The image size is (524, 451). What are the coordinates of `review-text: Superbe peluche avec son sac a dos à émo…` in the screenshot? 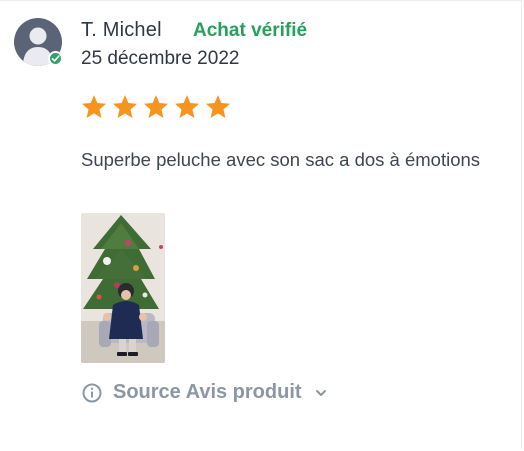 It's located at (281, 159).